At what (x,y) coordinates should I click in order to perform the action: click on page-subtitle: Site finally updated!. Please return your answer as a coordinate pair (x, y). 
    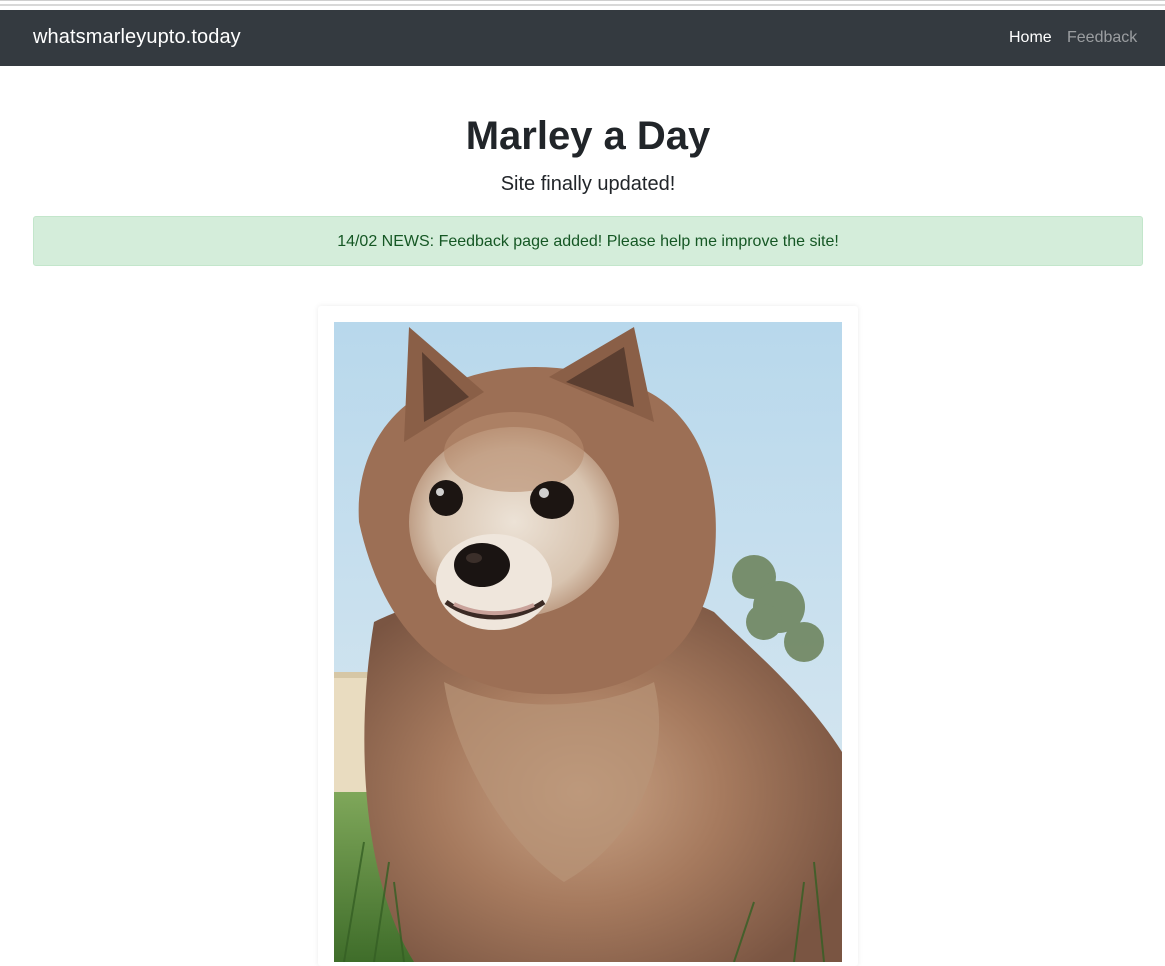
    Looking at the image, I should click on (588, 184).